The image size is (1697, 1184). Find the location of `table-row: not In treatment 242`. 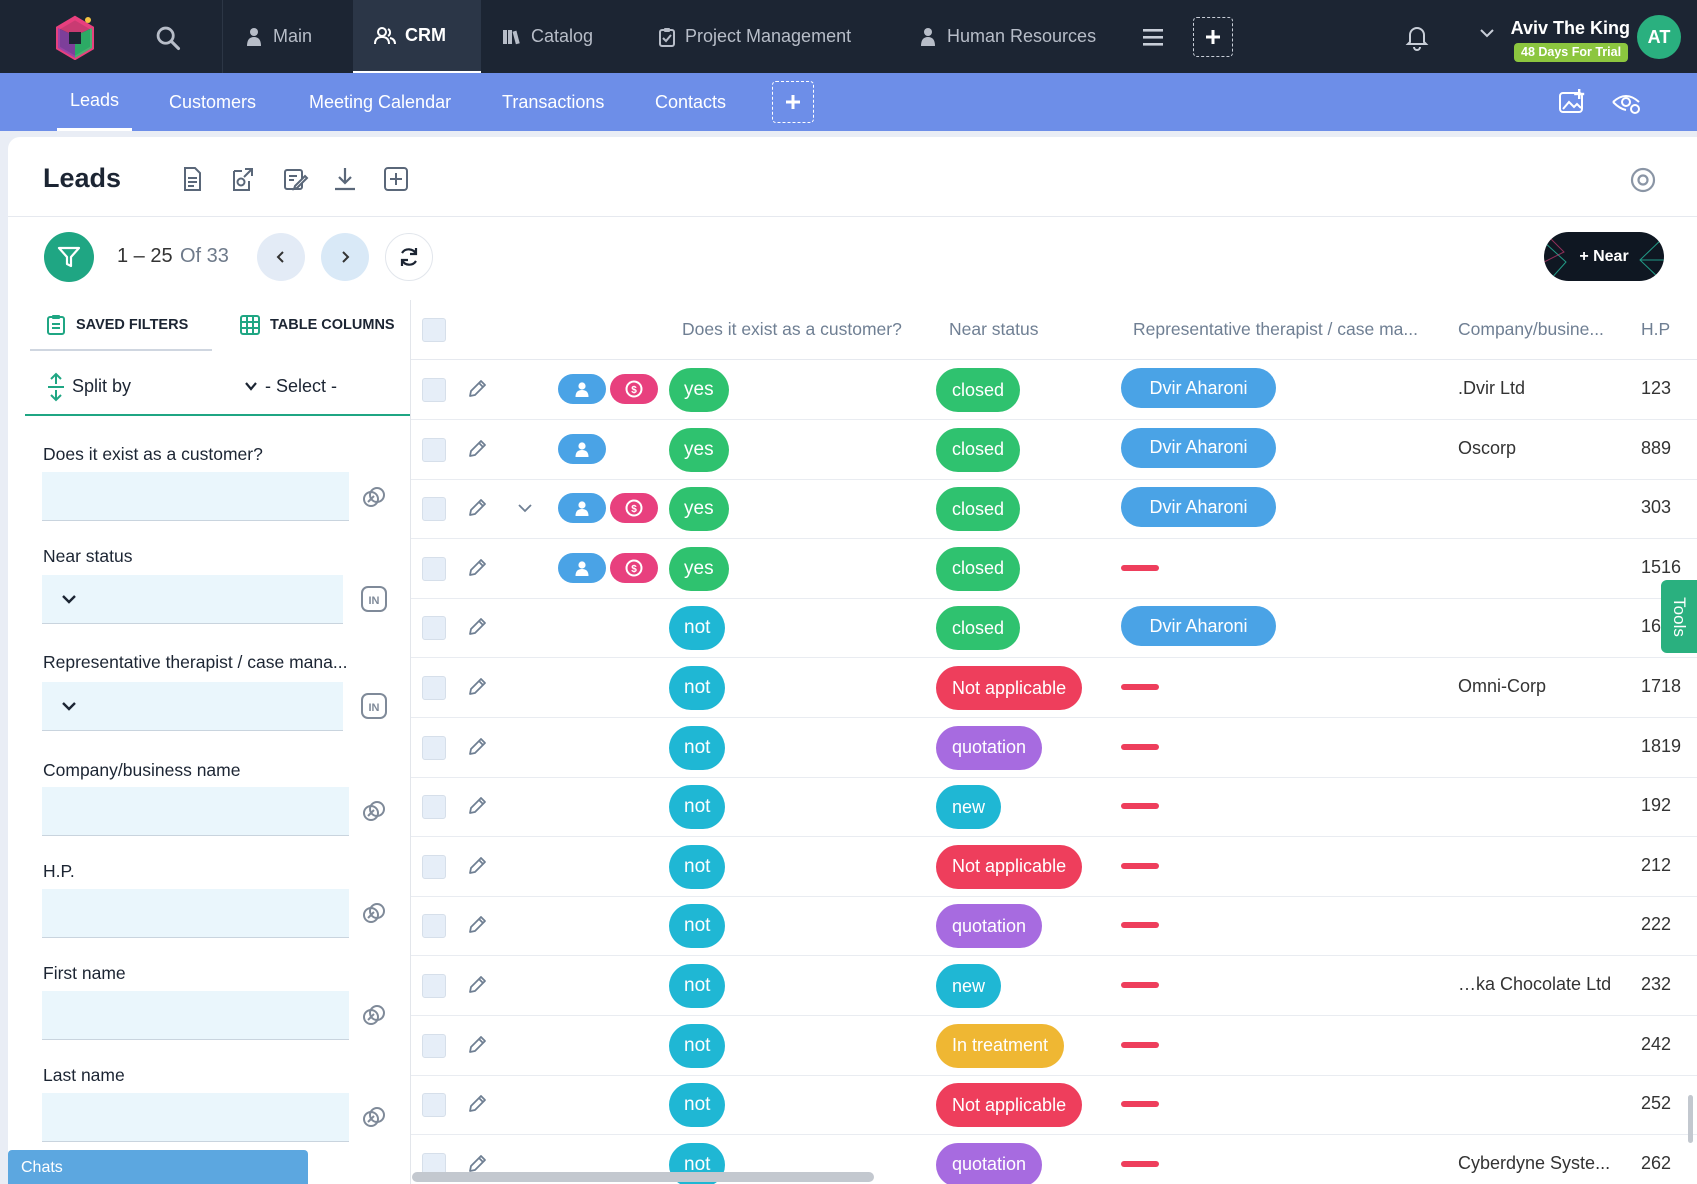

table-row: not In treatment 242 is located at coordinates (1054, 1046).